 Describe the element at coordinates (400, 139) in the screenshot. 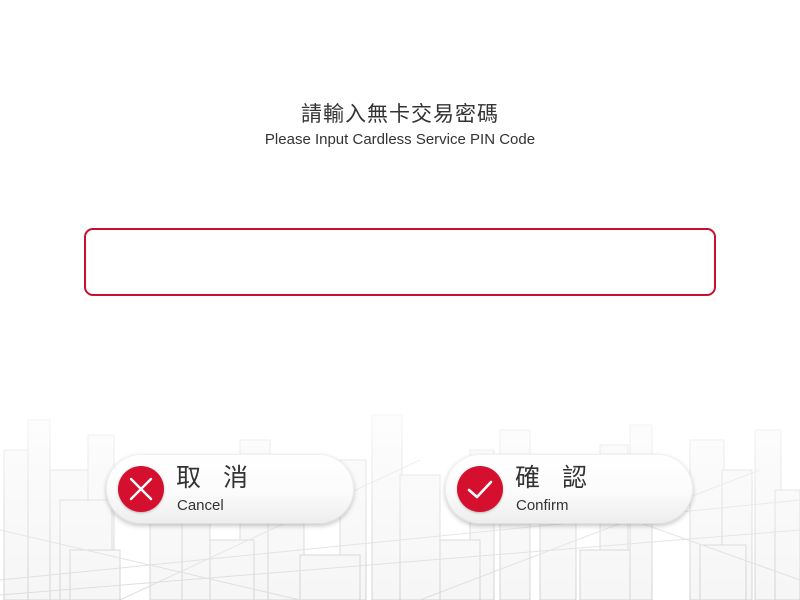

I see `prompt-title-en: Please Input Cardless Service PIN Code` at that location.